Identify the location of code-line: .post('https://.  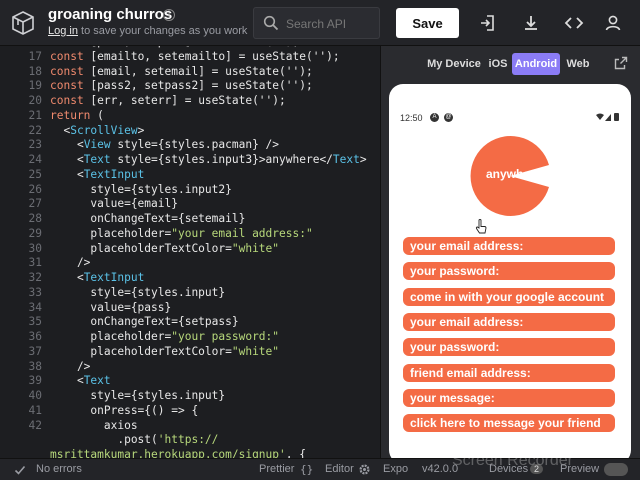
(134, 439).